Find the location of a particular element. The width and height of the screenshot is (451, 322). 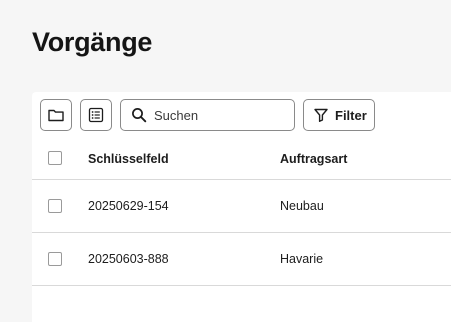

search-field is located at coordinates (207, 115).